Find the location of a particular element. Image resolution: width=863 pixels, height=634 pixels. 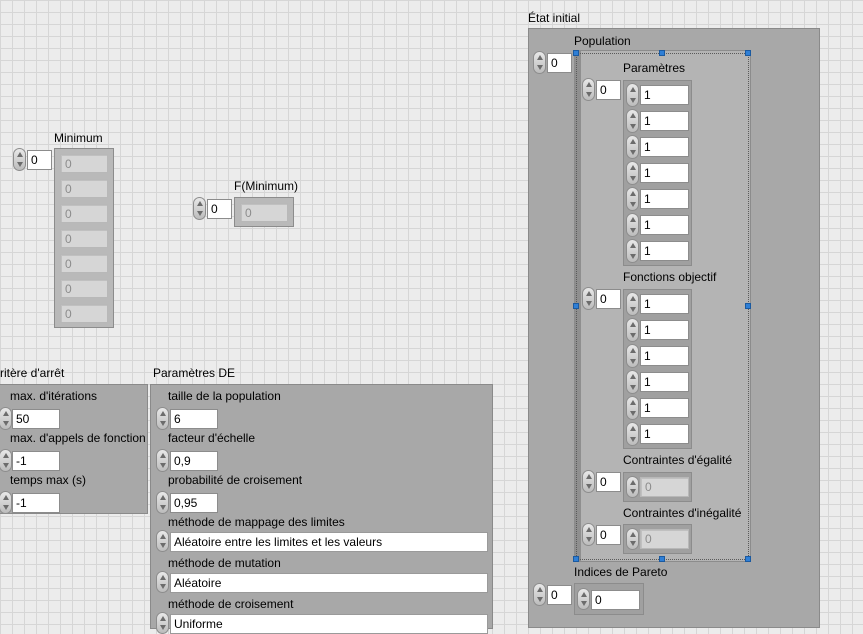

parametres-index-spinner is located at coordinates (588, 89).